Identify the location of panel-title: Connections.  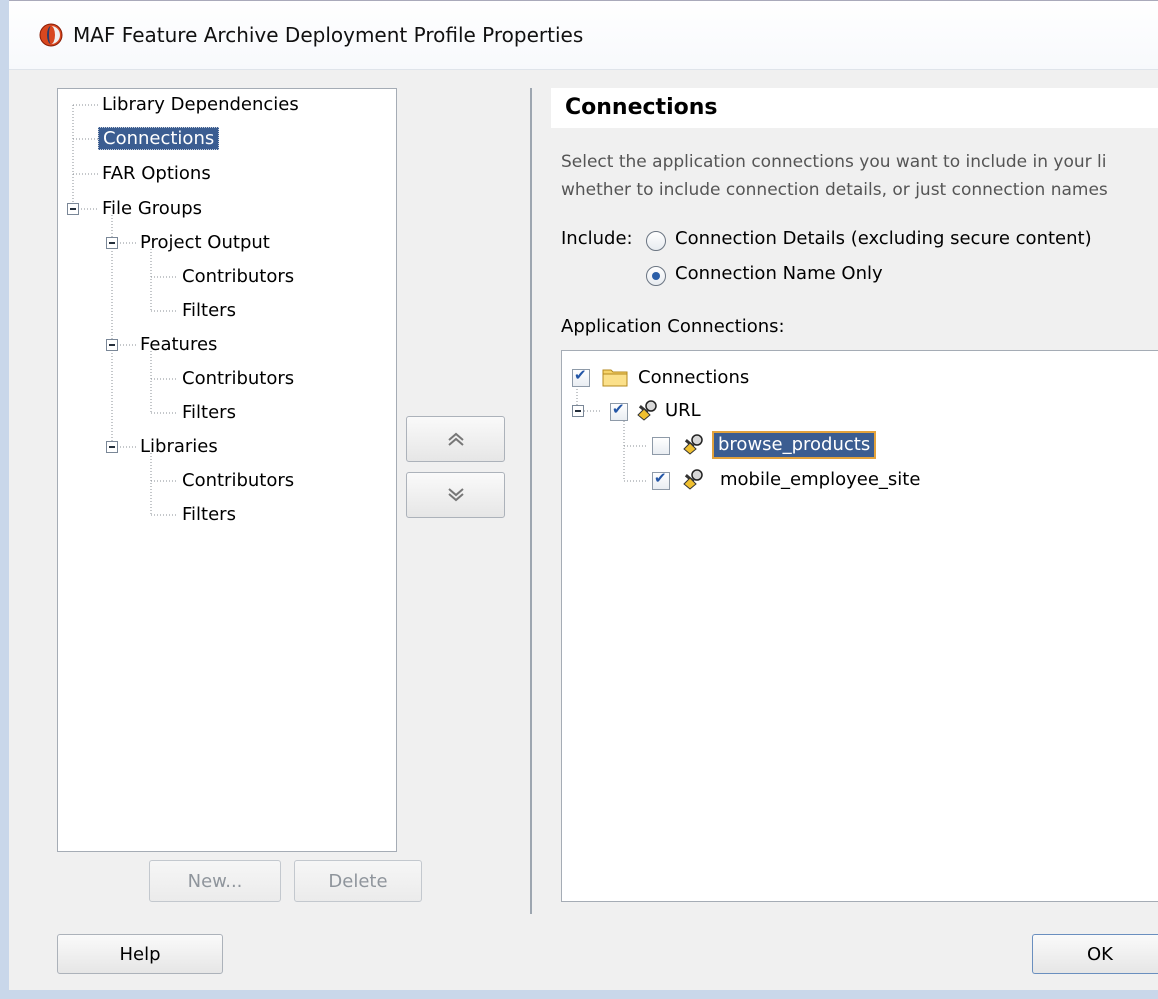
(854, 108).